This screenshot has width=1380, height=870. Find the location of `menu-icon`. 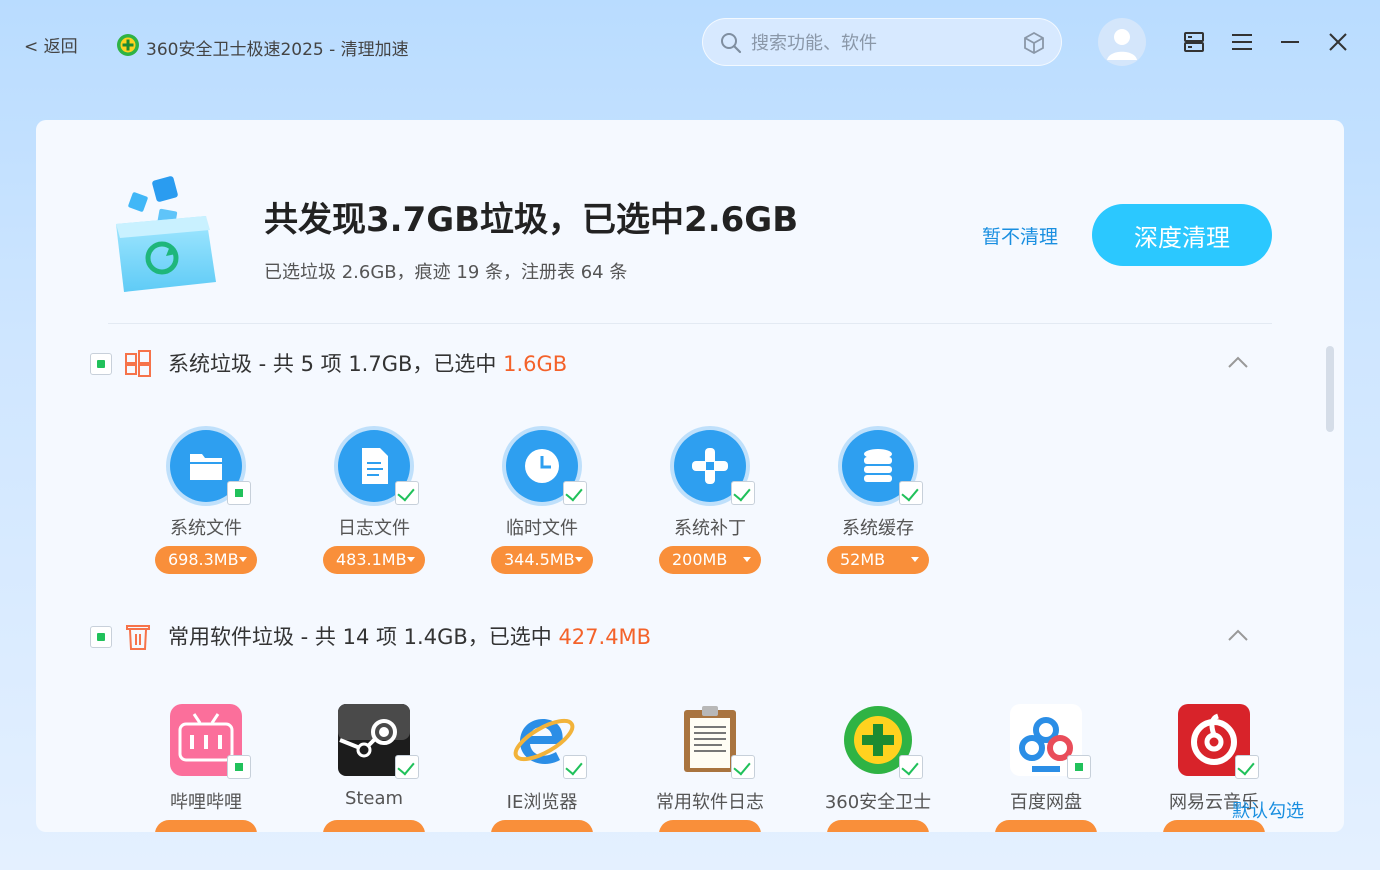

menu-icon is located at coordinates (1242, 42).